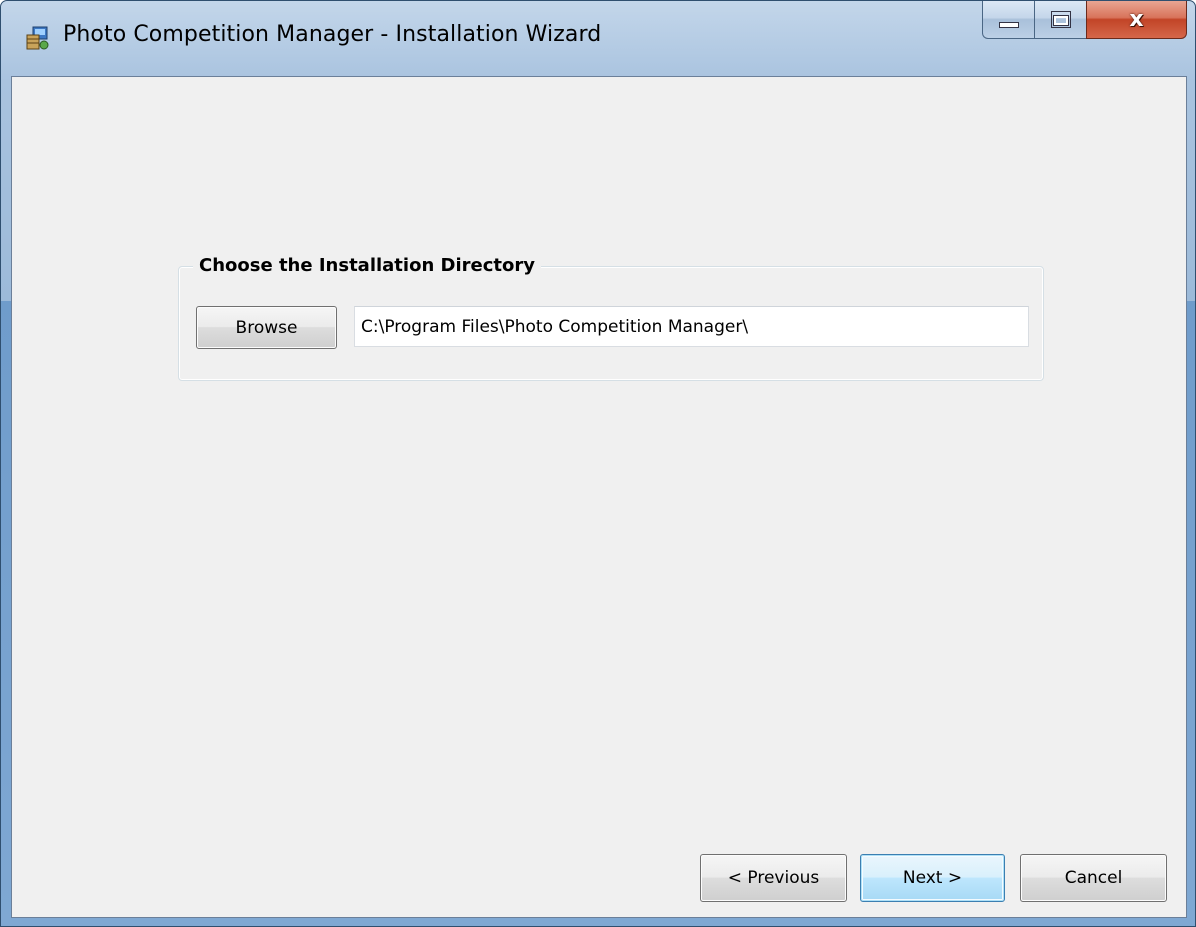 This screenshot has height=927, width=1196. I want to click on caption-buttons: x, so click(1084, 20).